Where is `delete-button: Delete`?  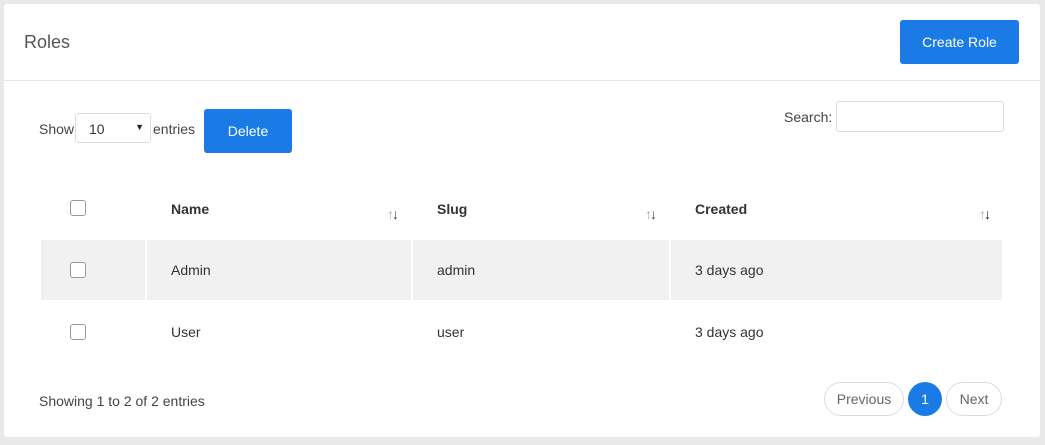 delete-button: Delete is located at coordinates (248, 131).